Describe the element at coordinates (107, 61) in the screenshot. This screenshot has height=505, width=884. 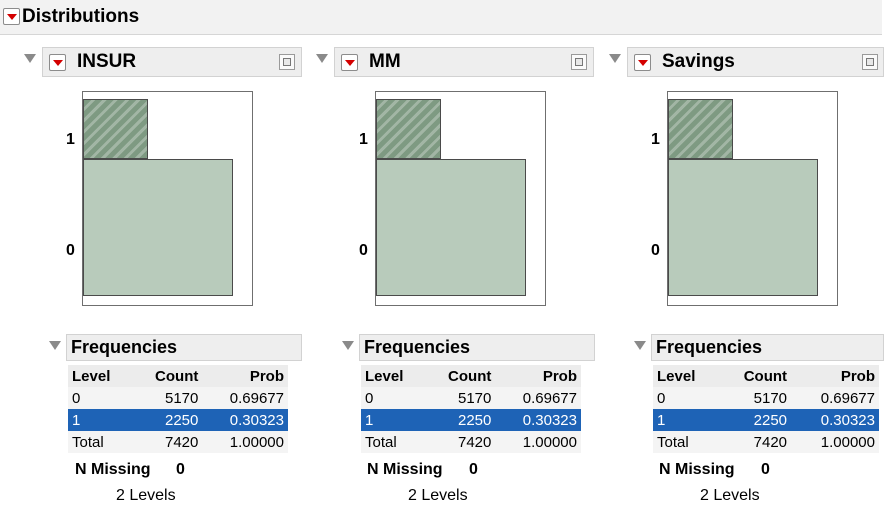
I see `variable-title: INSUR` at that location.